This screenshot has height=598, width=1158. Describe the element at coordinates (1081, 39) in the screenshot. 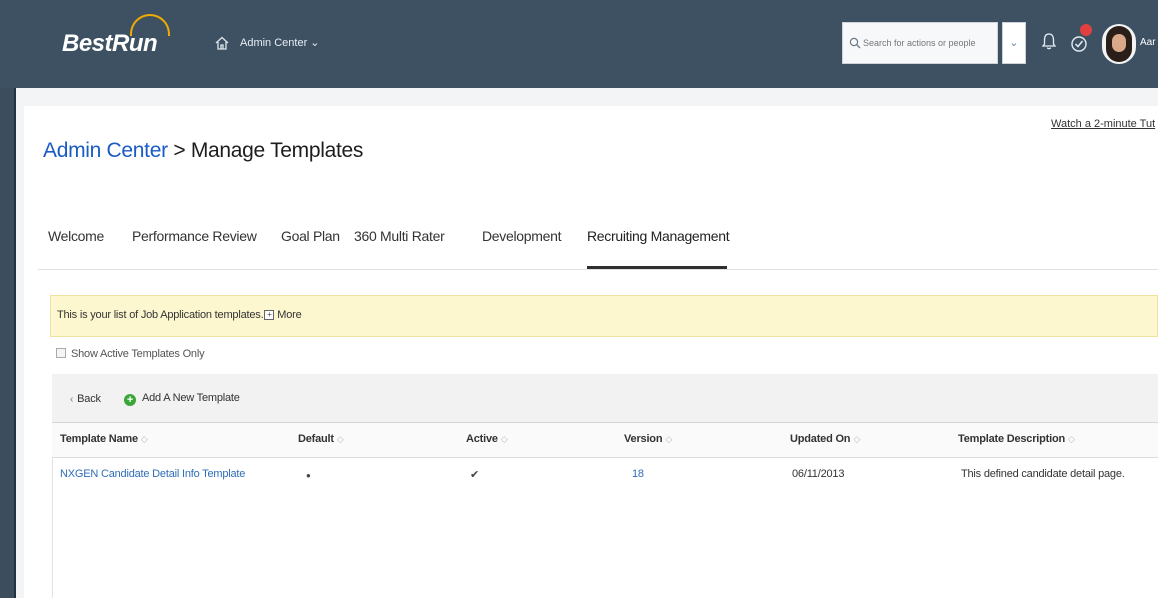

I see `todo-icon` at that location.